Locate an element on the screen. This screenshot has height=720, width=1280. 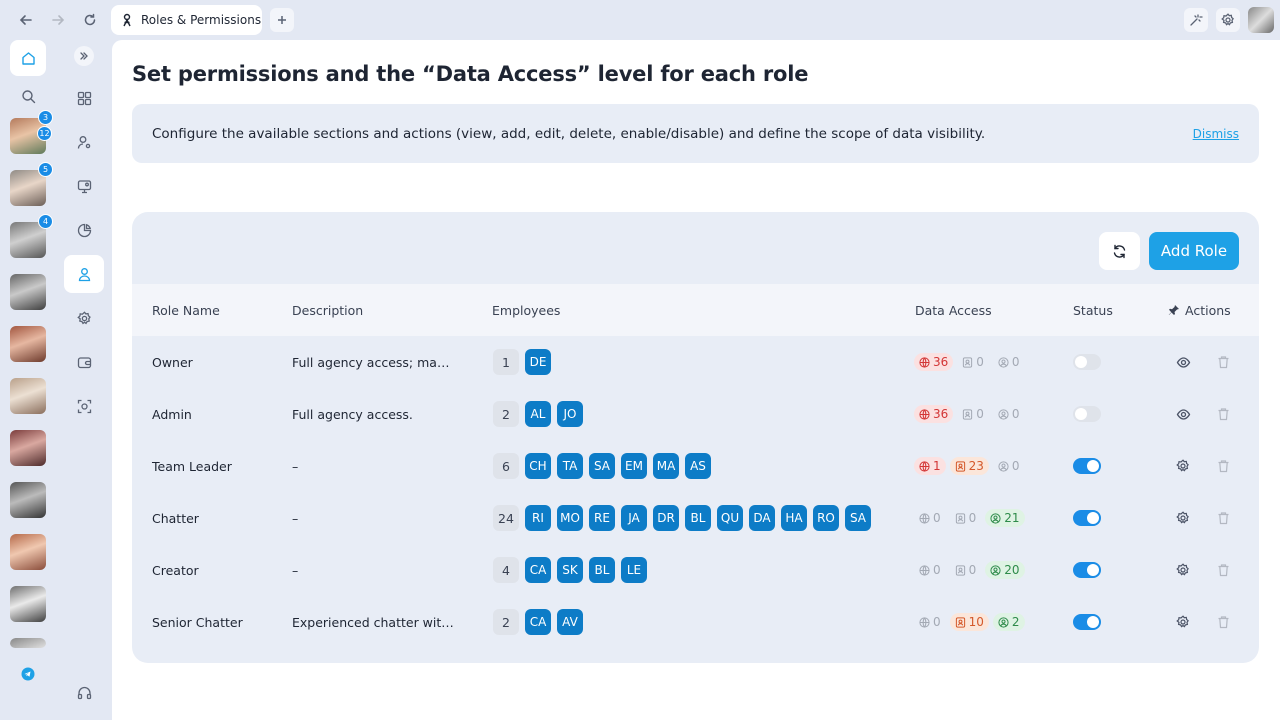
employee-chip: CH is located at coordinates (538, 466).